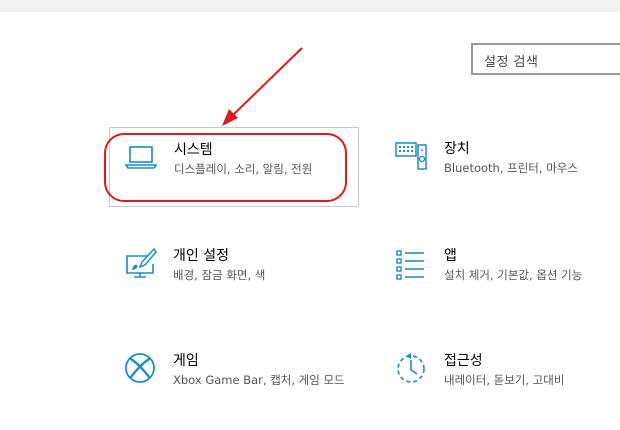 This screenshot has height=430, width=620. What do you see at coordinates (310, 6) in the screenshot?
I see `title-bar` at bounding box center [310, 6].